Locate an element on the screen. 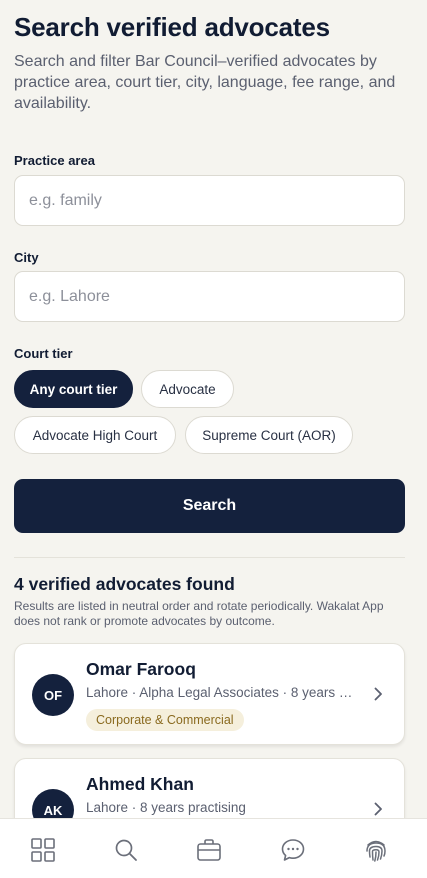 Image resolution: width=427 pixels, height=878 pixels. advocate-name: Ahmed Khan is located at coordinates (140, 784).